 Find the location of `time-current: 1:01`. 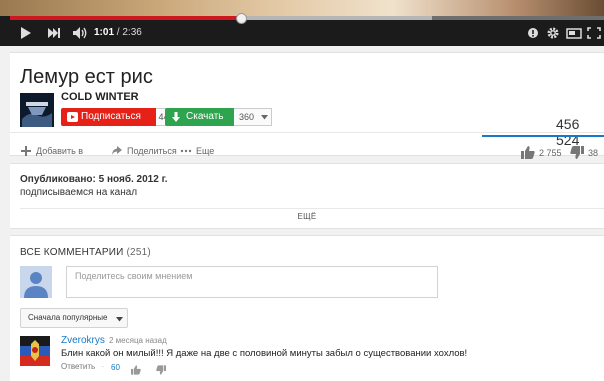

time-current: 1:01 is located at coordinates (104, 32).